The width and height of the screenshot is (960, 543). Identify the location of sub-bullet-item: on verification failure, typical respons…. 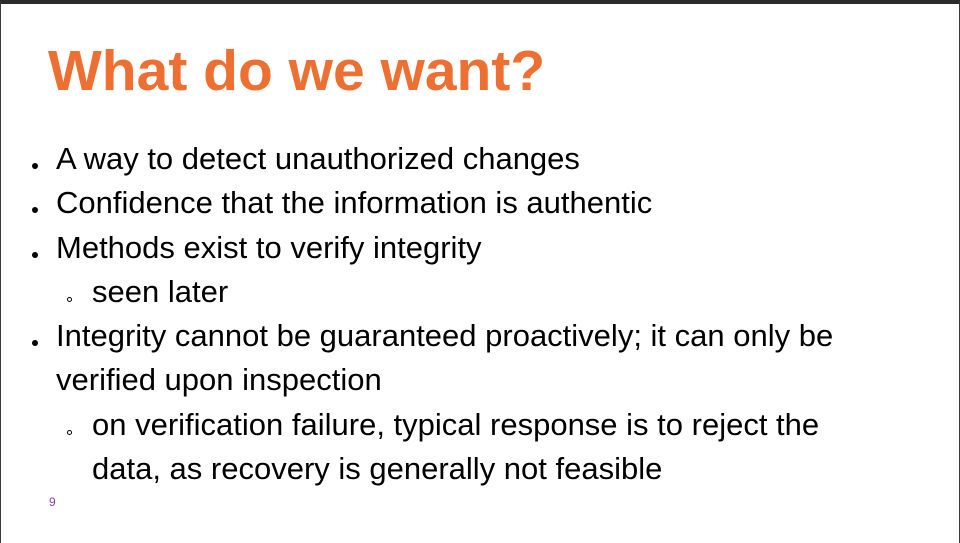
(436, 447).